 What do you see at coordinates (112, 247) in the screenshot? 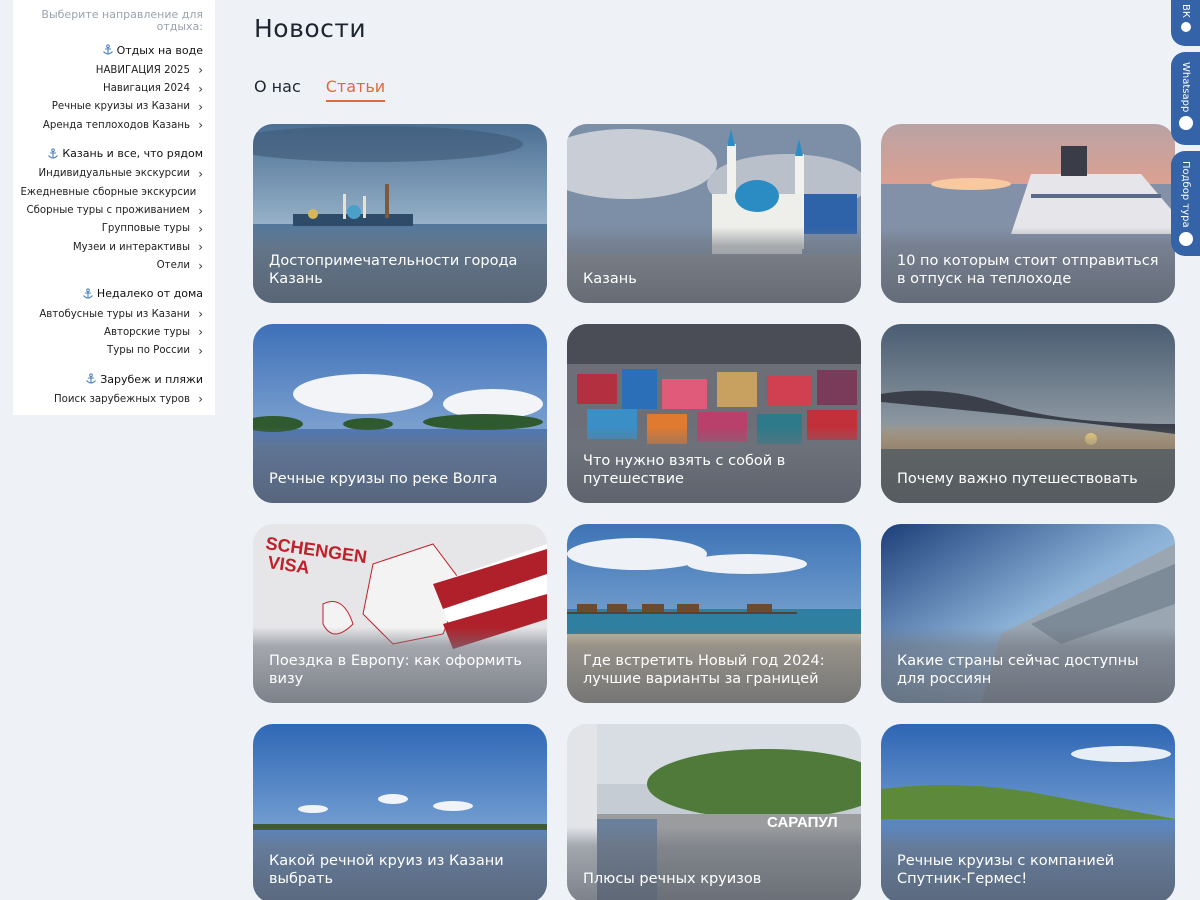
I see `sidebar-link: Музеи и интерактивы ›` at bounding box center [112, 247].